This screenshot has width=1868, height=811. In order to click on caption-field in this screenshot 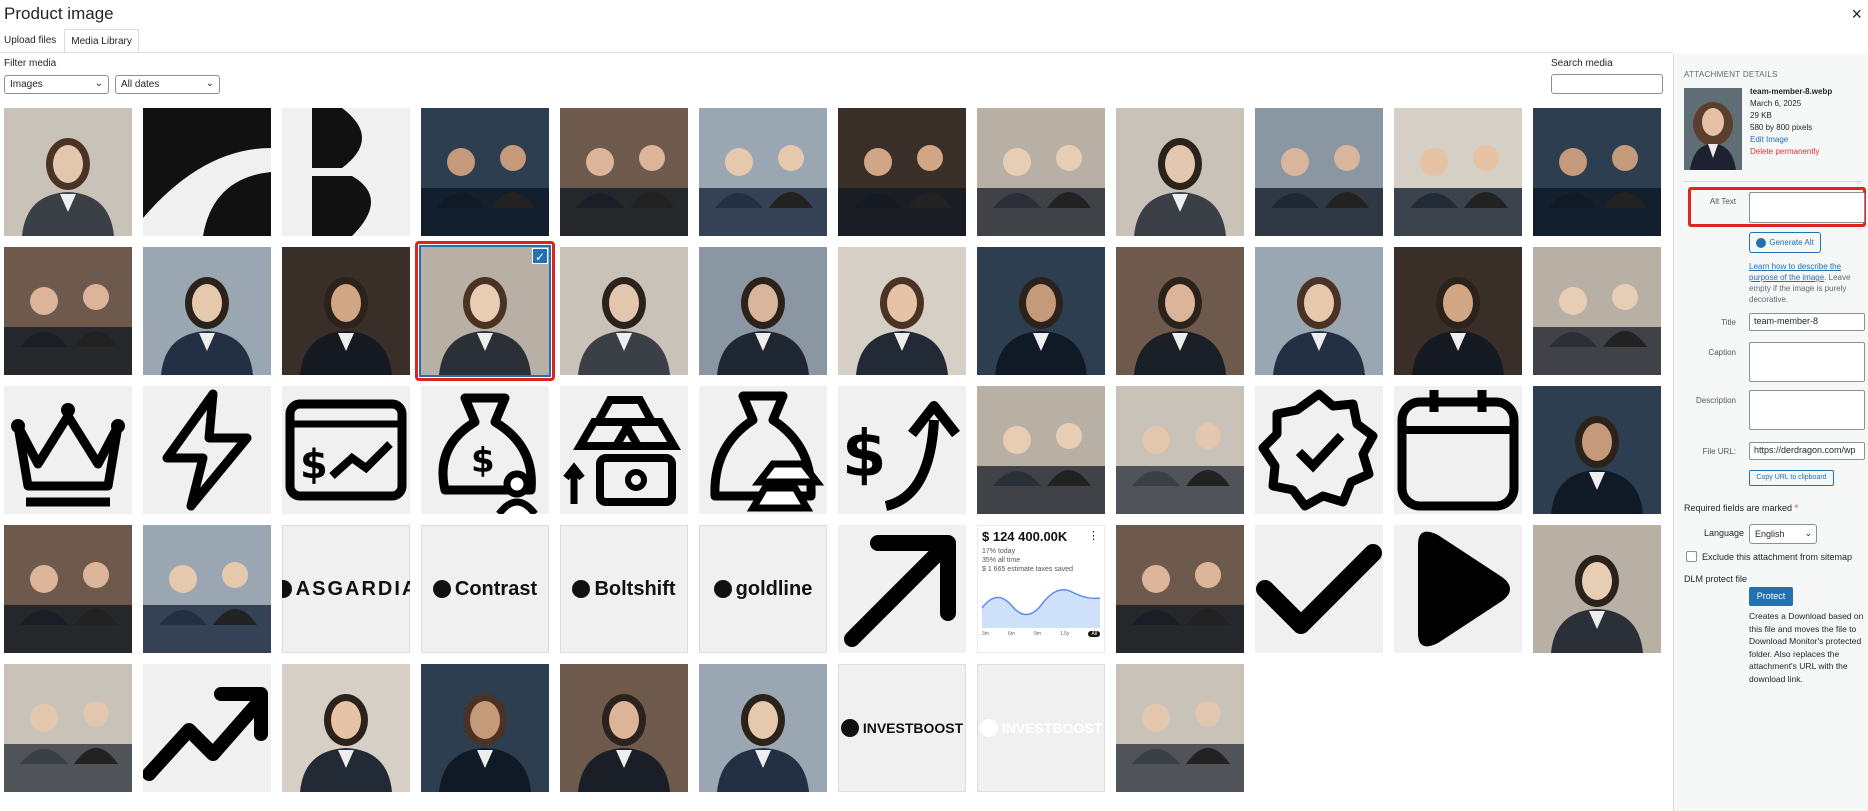, I will do `click(1807, 362)`.